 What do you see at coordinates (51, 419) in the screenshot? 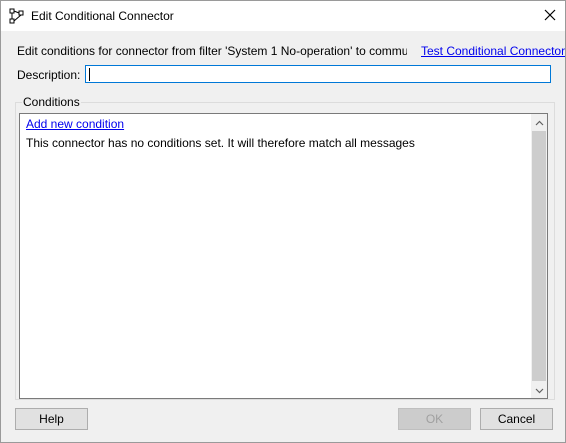
I see `help-button: Help` at bounding box center [51, 419].